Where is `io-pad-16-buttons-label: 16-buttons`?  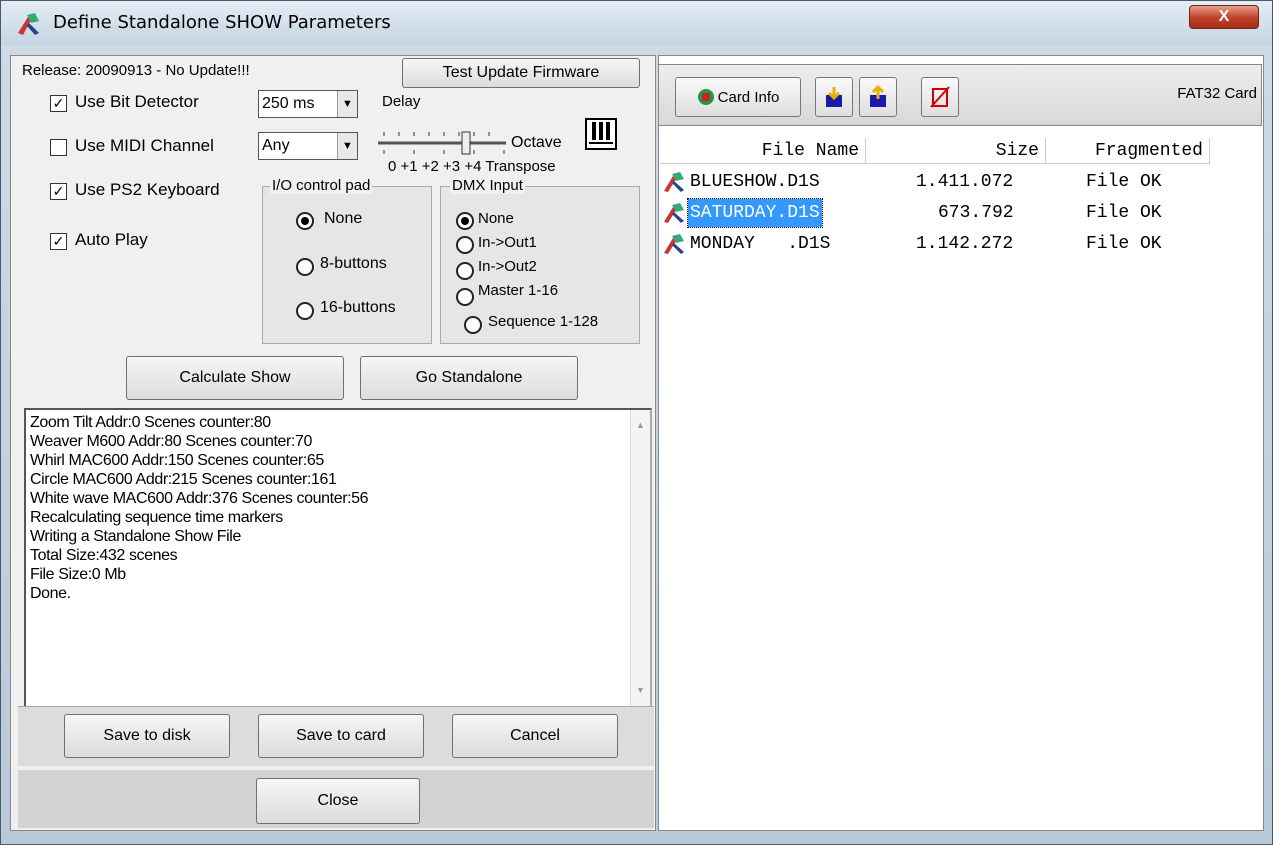
io-pad-16-buttons-label: 16-buttons is located at coordinates (358, 307).